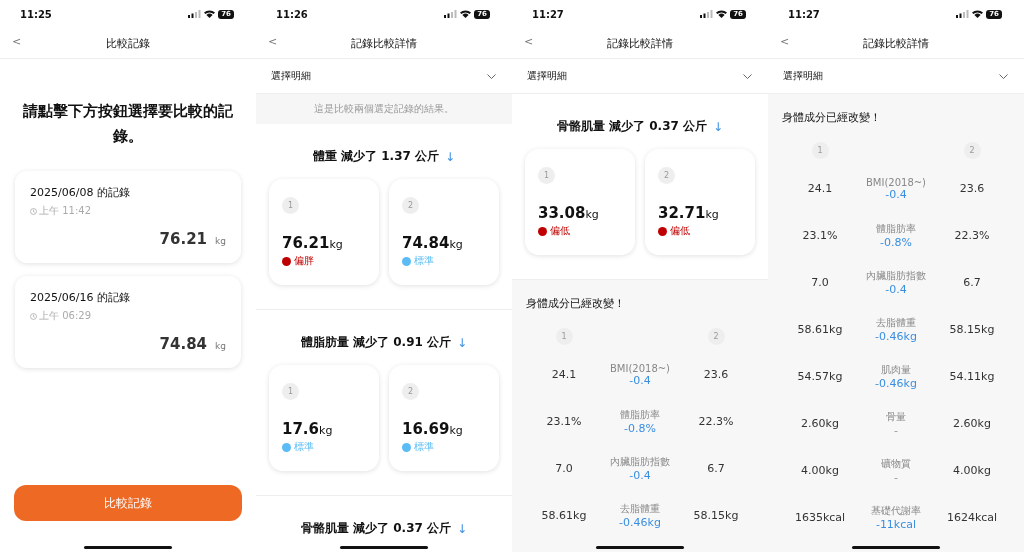 The height and width of the screenshot is (552, 1024). What do you see at coordinates (426, 243) in the screenshot?
I see `measurement-value: 74.84` at bounding box center [426, 243].